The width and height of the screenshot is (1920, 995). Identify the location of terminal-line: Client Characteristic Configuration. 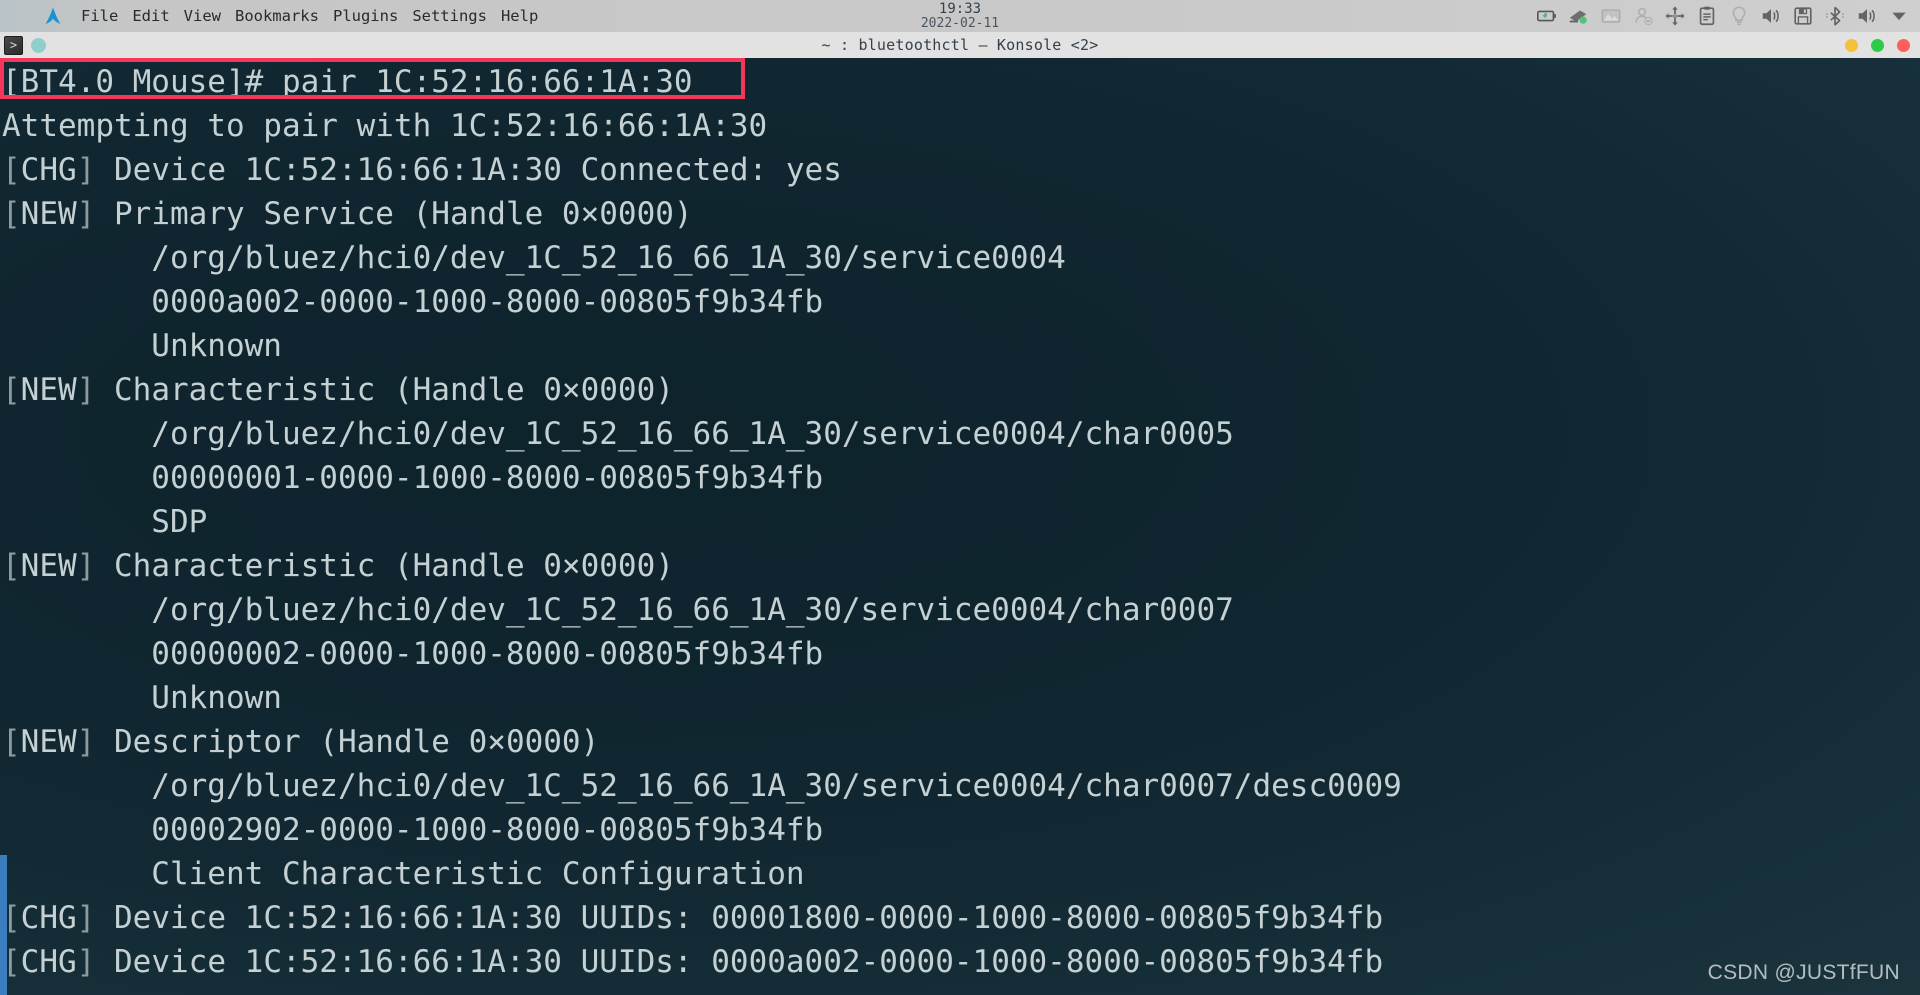
(960, 874).